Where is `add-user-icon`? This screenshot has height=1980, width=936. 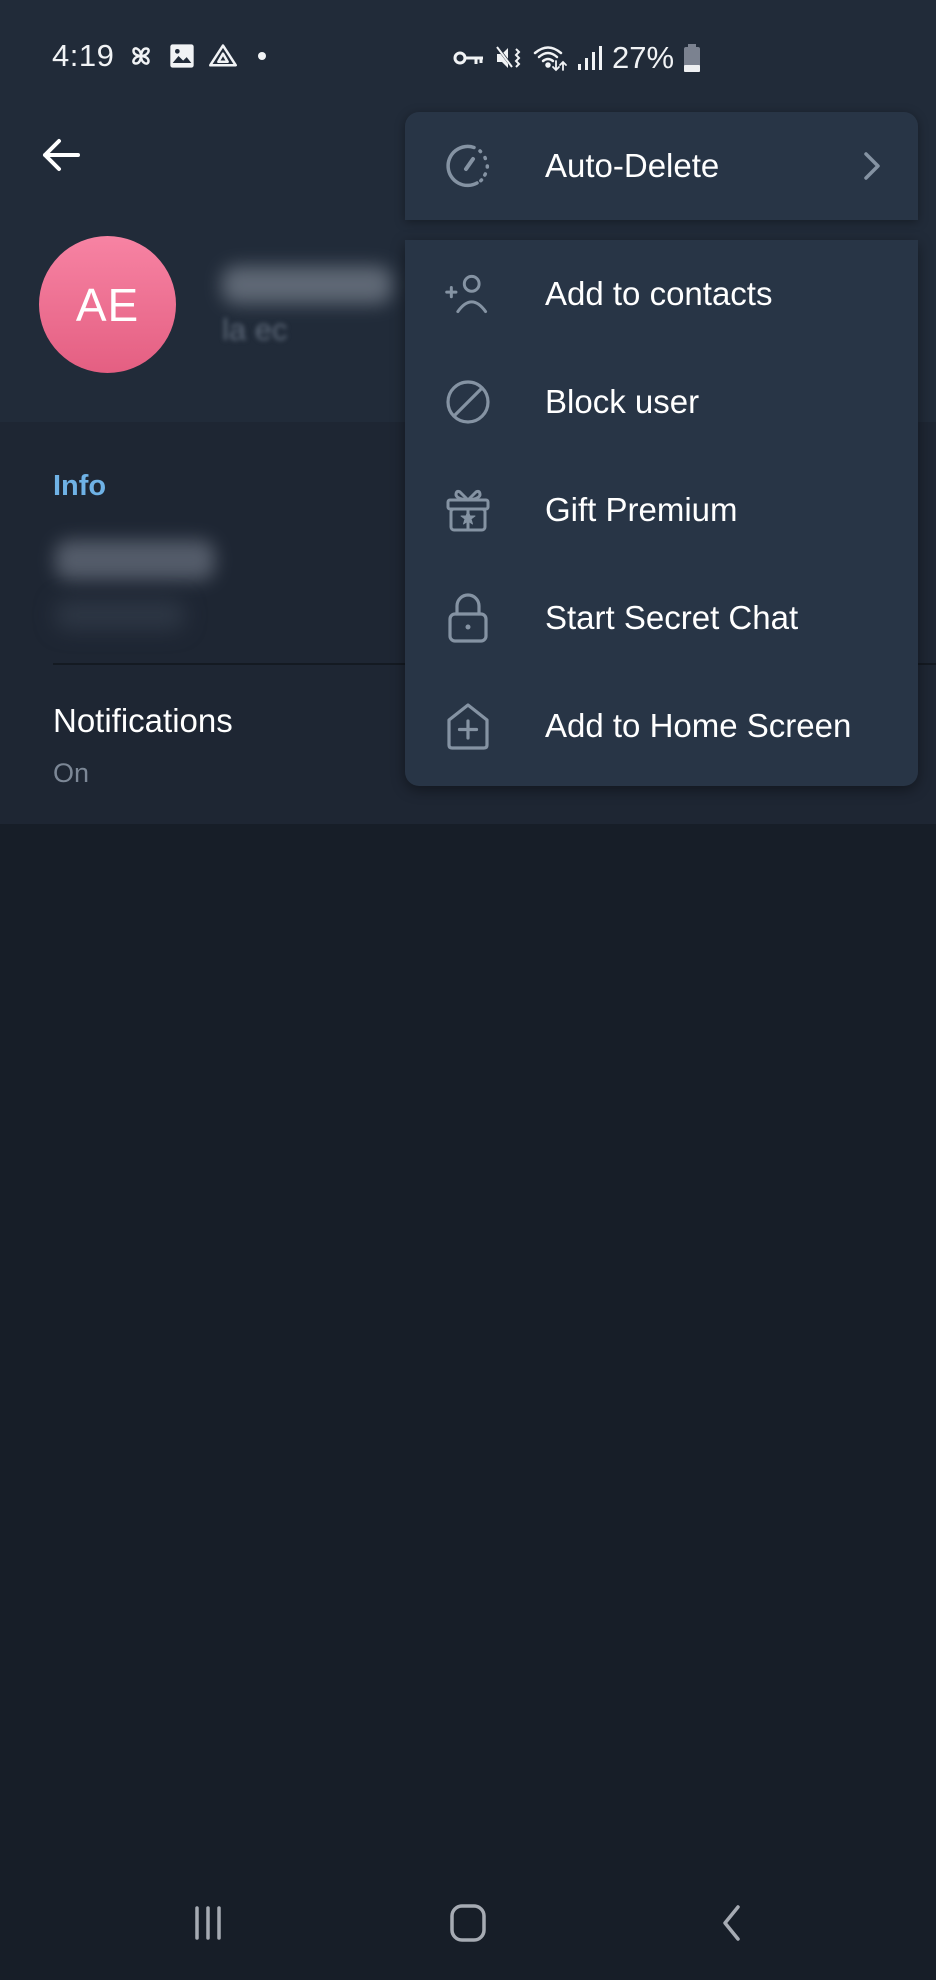
add-user-icon is located at coordinates (468, 294).